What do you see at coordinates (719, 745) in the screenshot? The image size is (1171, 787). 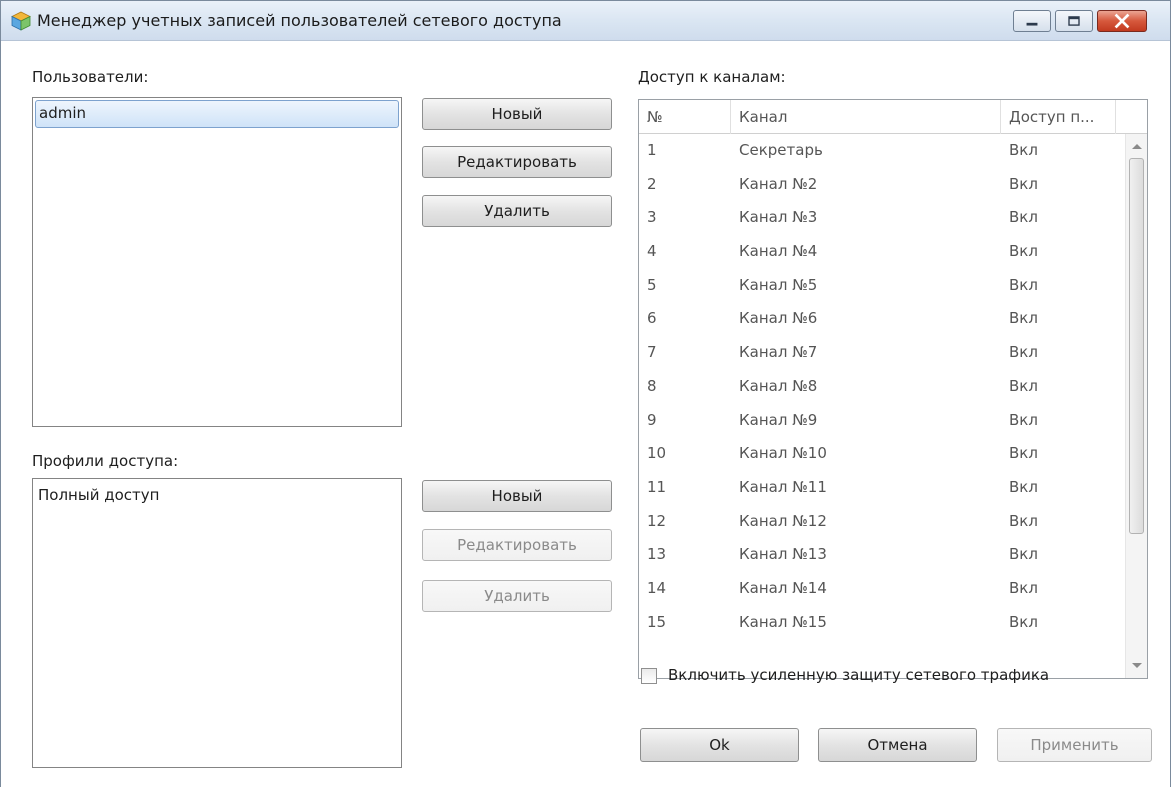 I see `ok-button: Ok` at bounding box center [719, 745].